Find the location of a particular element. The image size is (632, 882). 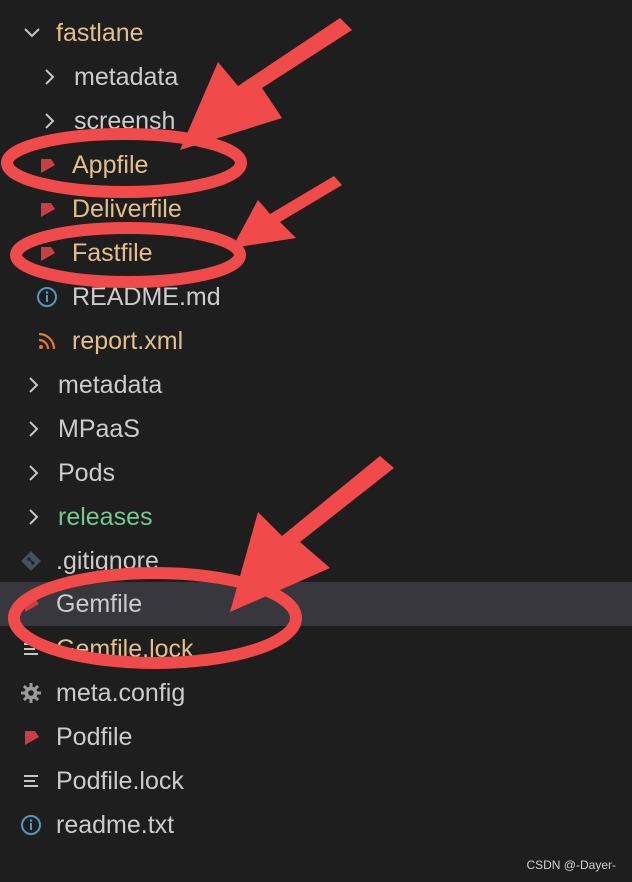

tree-item-label: Fastfile is located at coordinates (112, 252).